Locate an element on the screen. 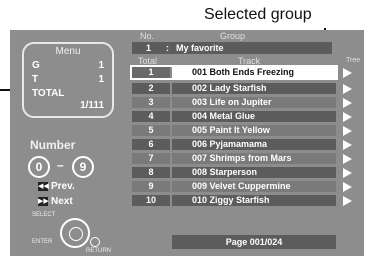 The image size is (366, 256). group-header: Group is located at coordinates (233, 36).